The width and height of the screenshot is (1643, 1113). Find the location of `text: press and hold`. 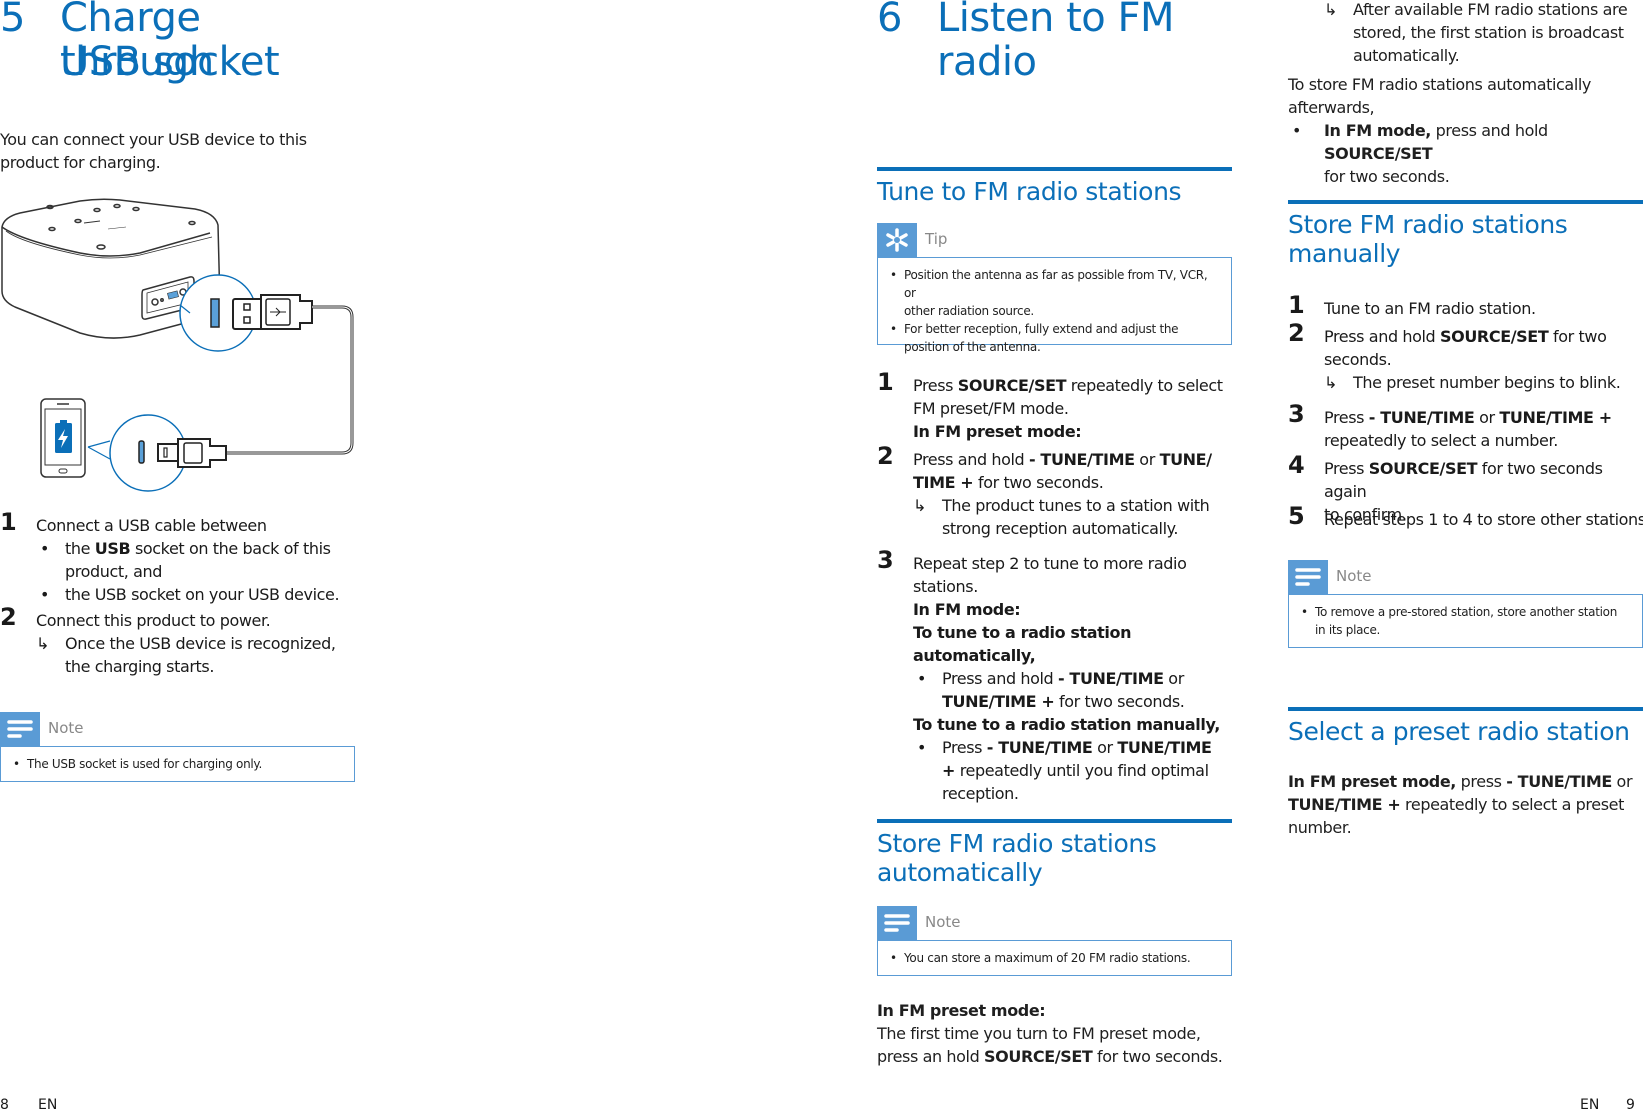

text: press and hold is located at coordinates (1489, 130).